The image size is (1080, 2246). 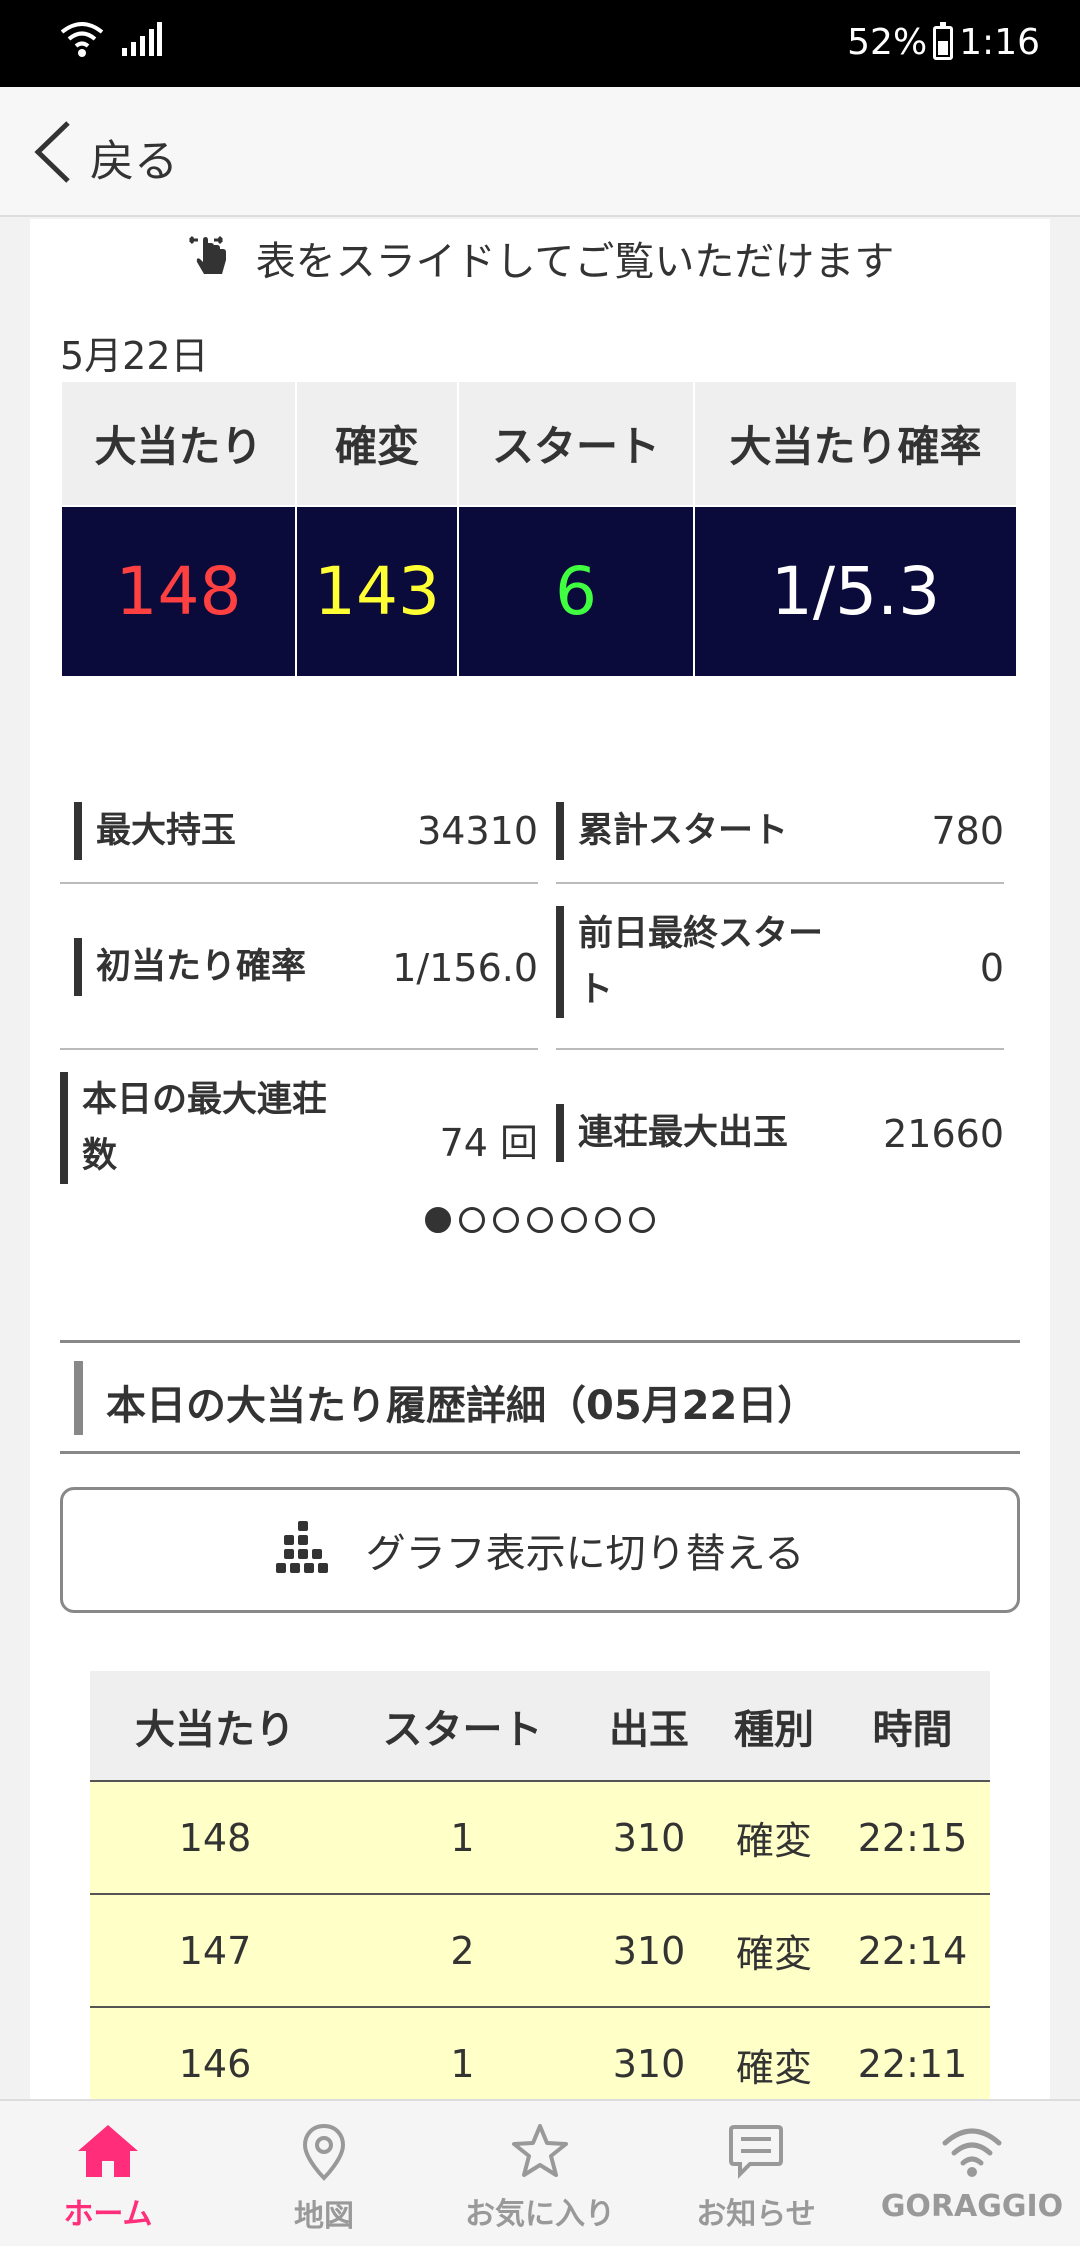 I want to click on history-header: スタート, so click(x=462, y=1726).